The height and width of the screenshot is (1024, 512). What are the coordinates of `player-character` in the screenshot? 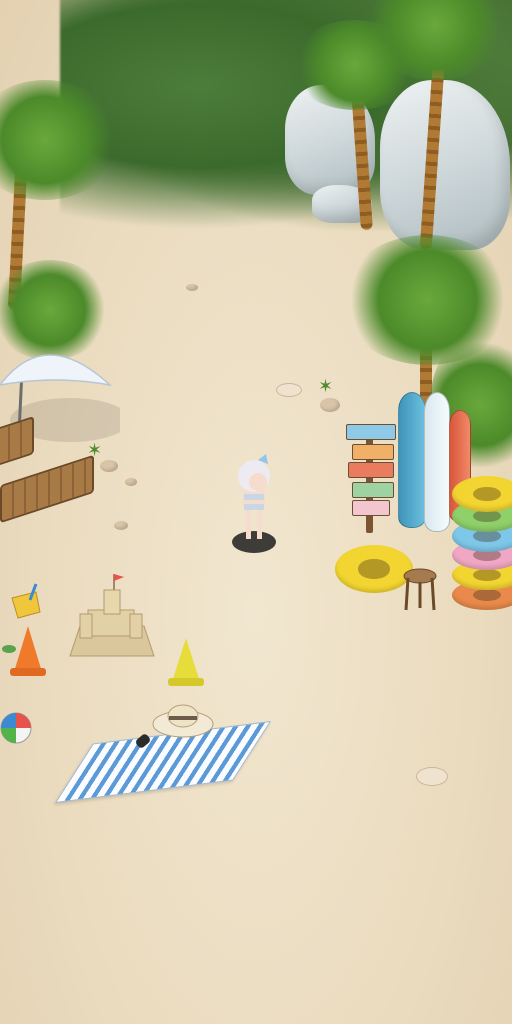 It's located at (254, 504).